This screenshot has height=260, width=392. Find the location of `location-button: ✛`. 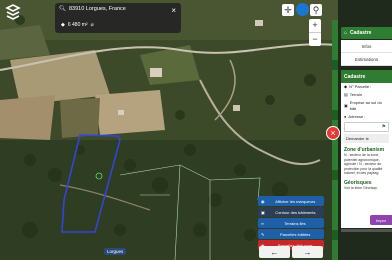

location-button: ✛ is located at coordinates (288, 10).